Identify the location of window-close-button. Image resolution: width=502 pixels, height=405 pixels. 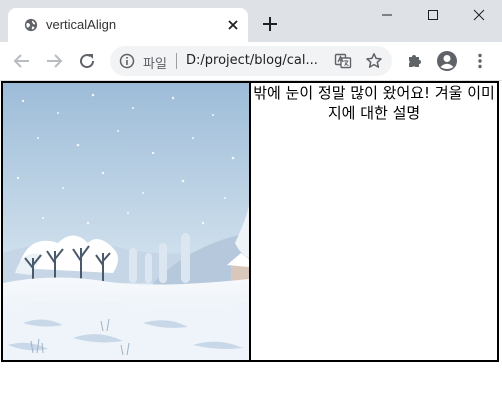
(479, 15).